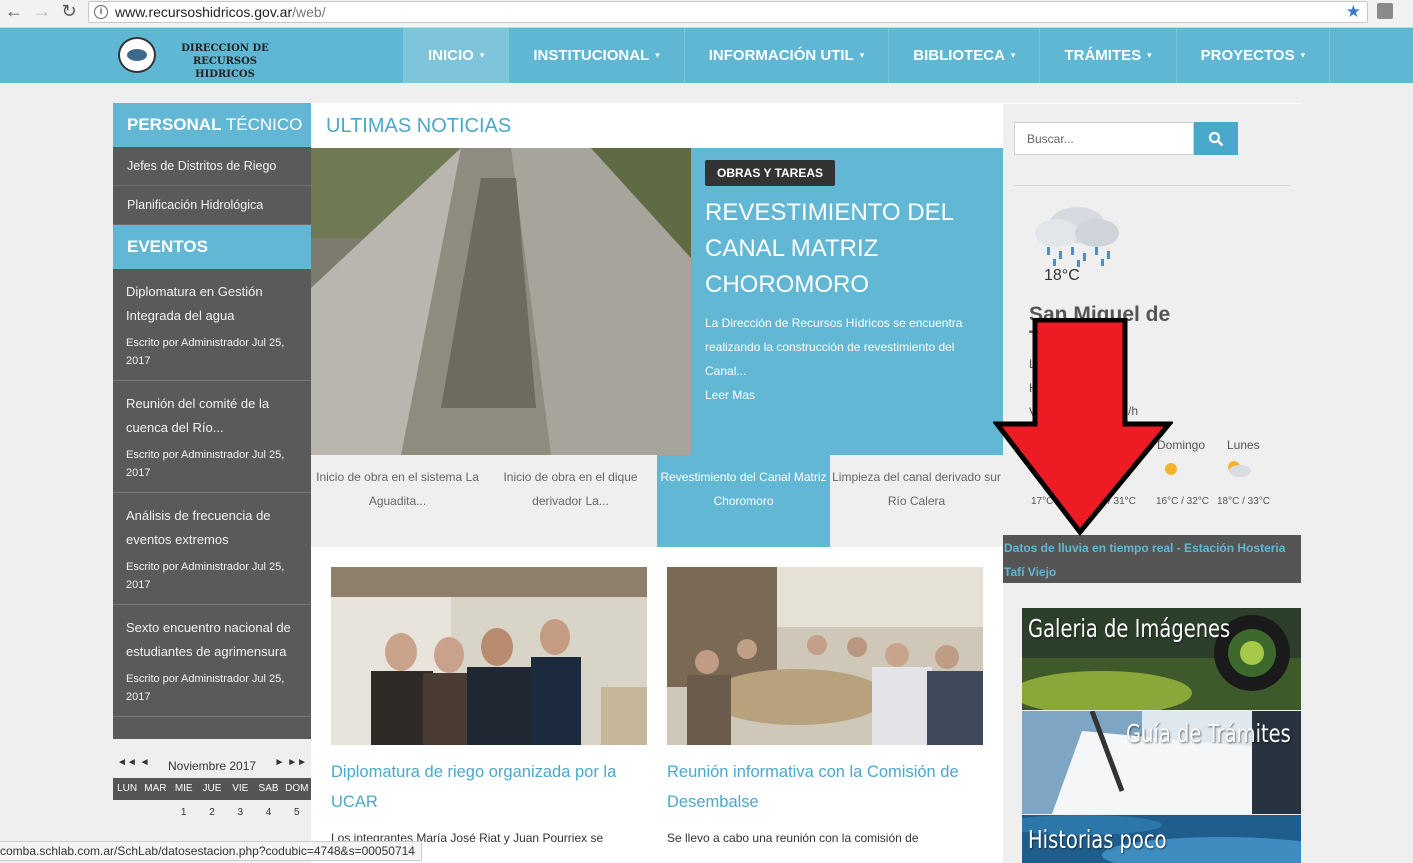  What do you see at coordinates (291, 762) in the screenshot?
I see `calendar-next-icon: ► ►►` at bounding box center [291, 762].